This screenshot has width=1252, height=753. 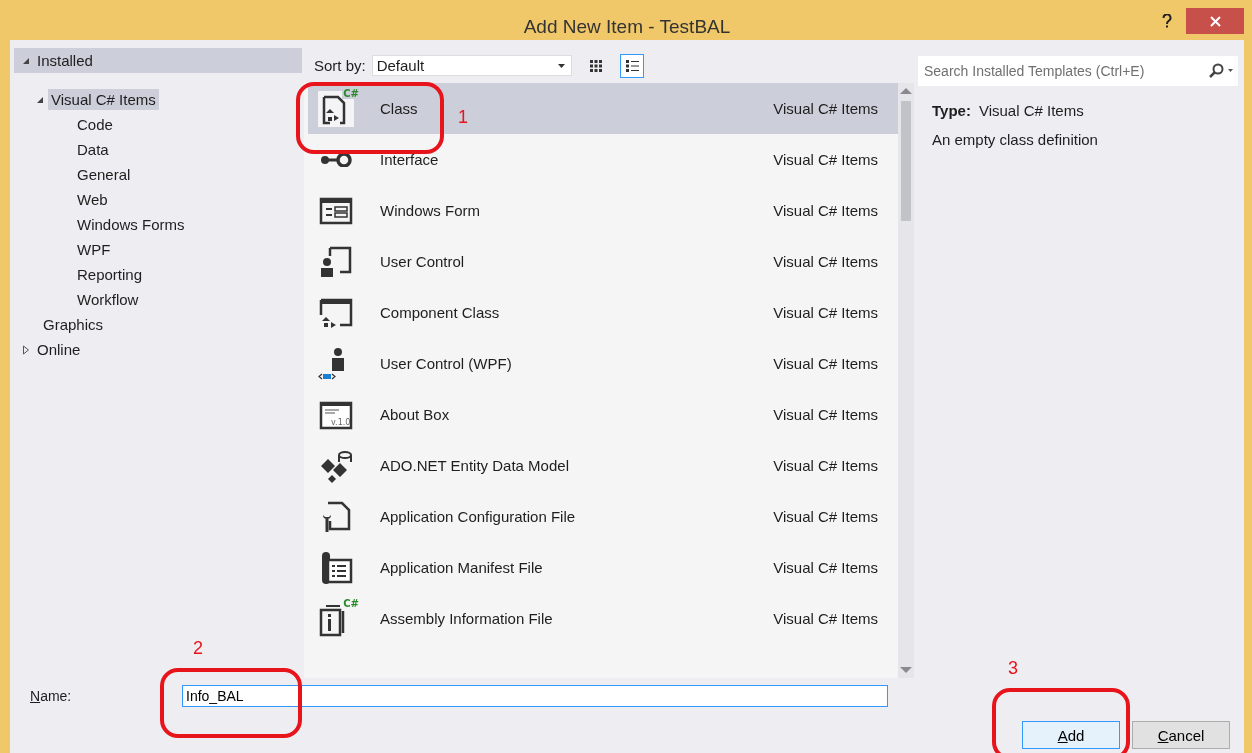 What do you see at coordinates (478, 516) in the screenshot?
I see `template-name: Application Configuration File` at bounding box center [478, 516].